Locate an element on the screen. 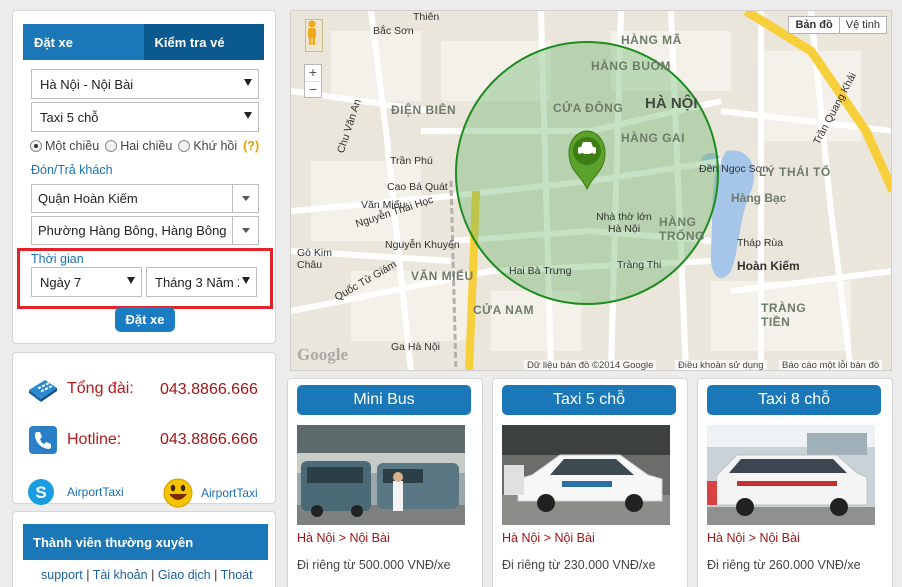 The width and height of the screenshot is (902, 587). link-logout: Thoát is located at coordinates (237, 575).